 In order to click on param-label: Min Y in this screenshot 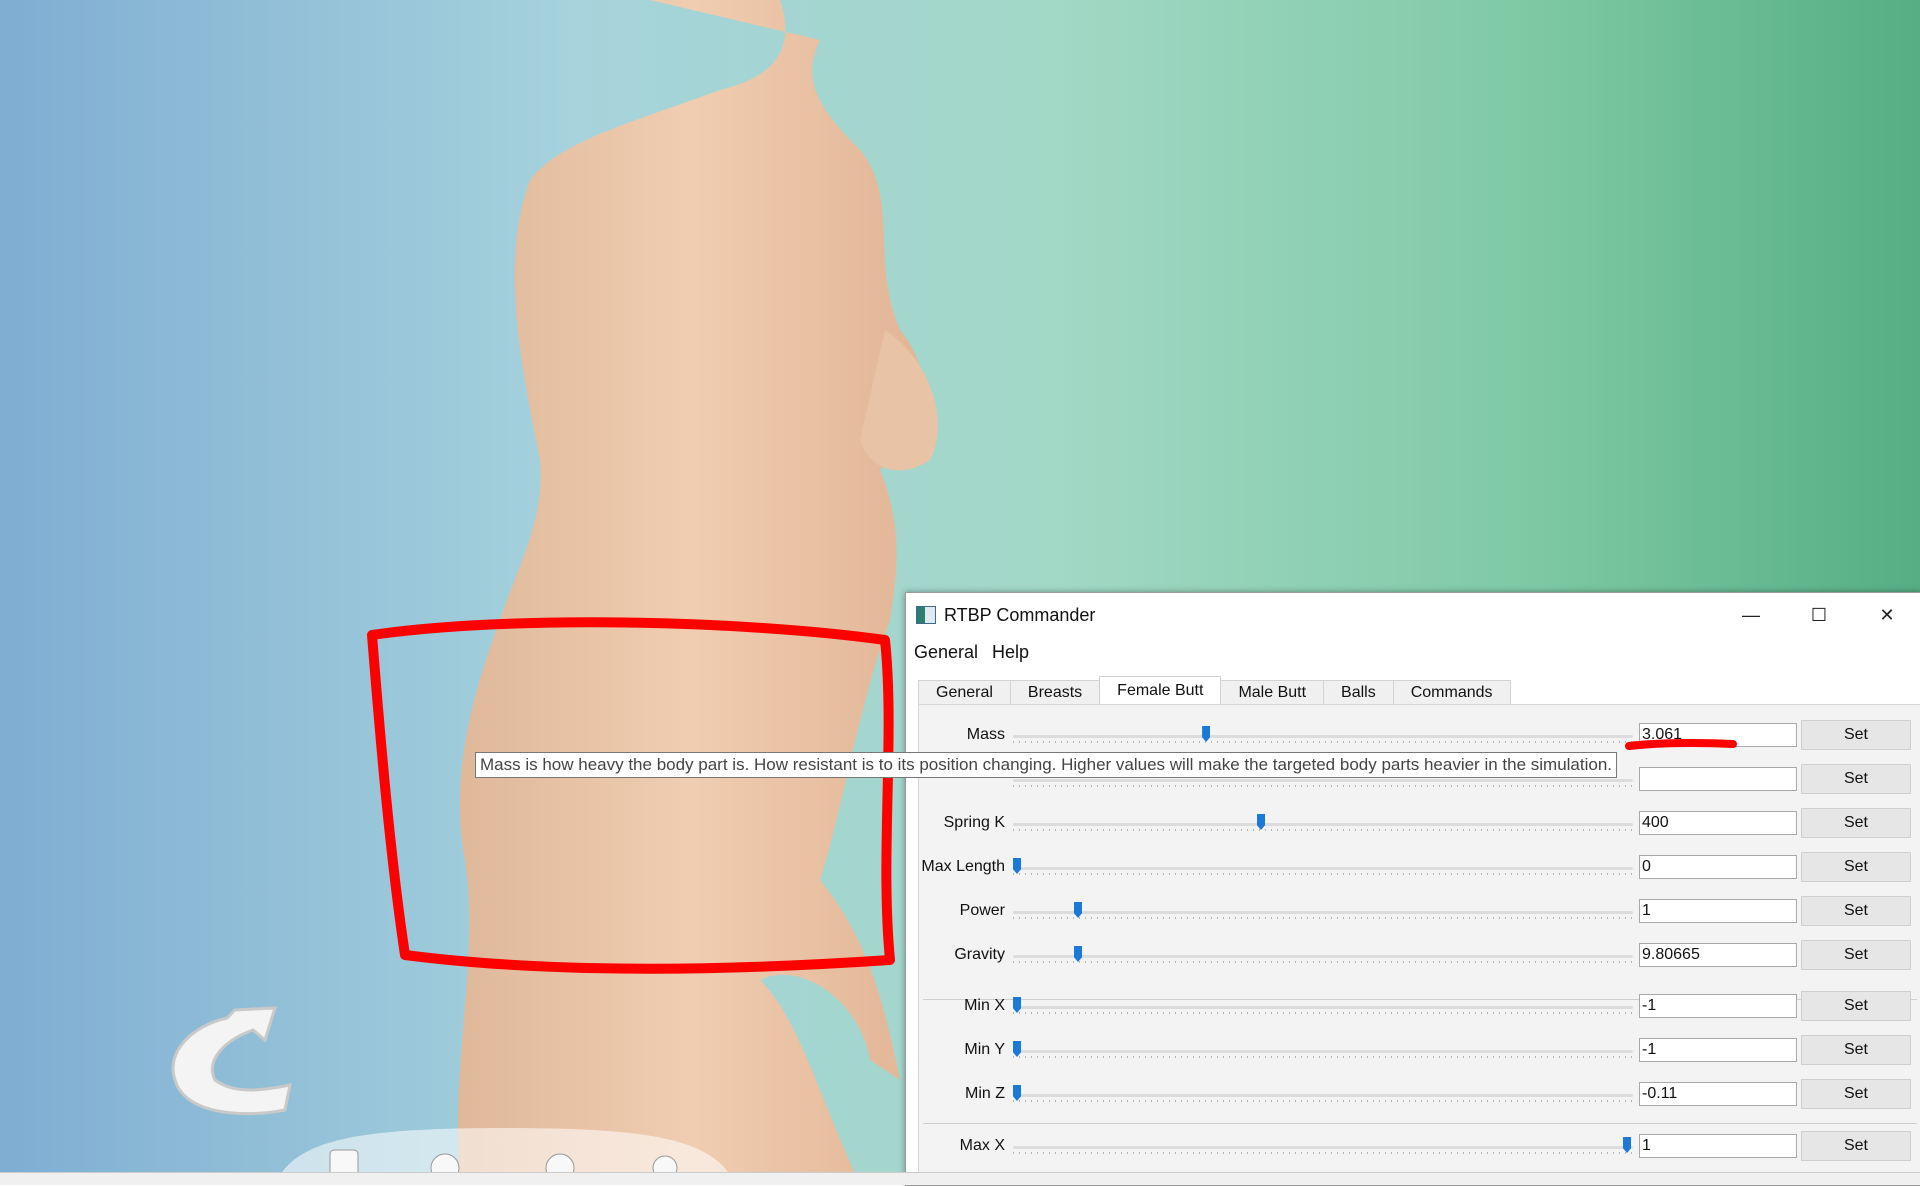, I will do `click(984, 1049)`.